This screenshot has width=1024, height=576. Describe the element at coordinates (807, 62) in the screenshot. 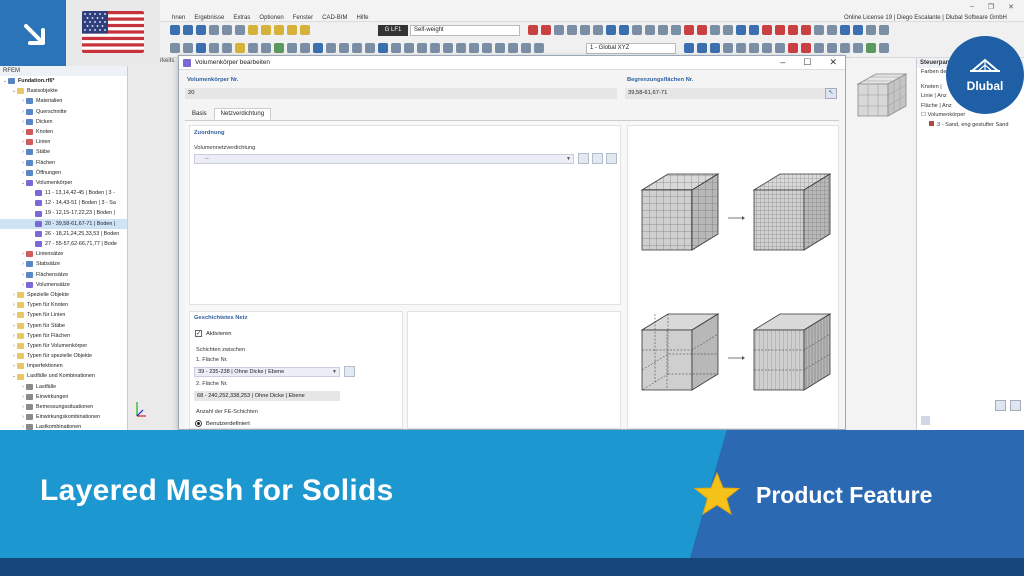

I see `maximize-icon: ☐` at that location.